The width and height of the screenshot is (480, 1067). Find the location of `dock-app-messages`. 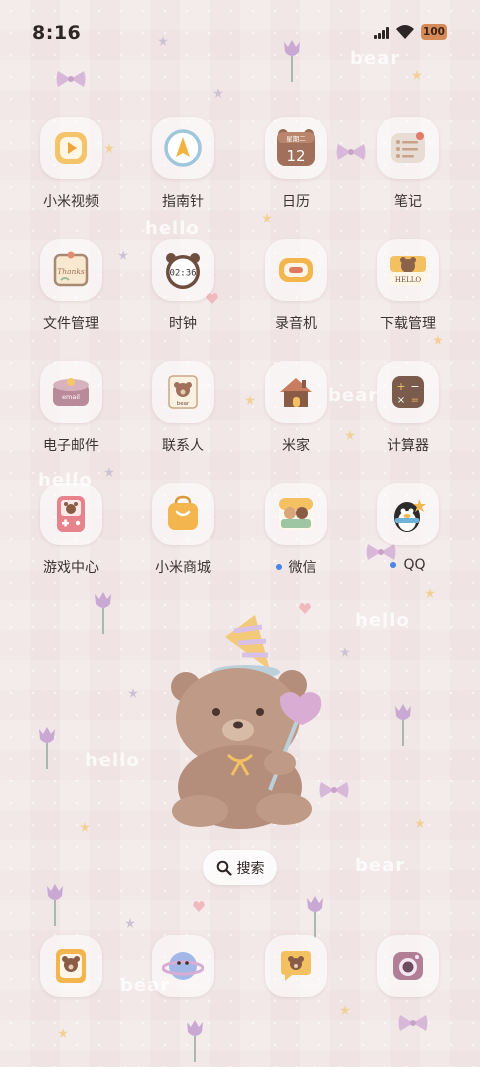

dock-app-messages is located at coordinates (296, 966).